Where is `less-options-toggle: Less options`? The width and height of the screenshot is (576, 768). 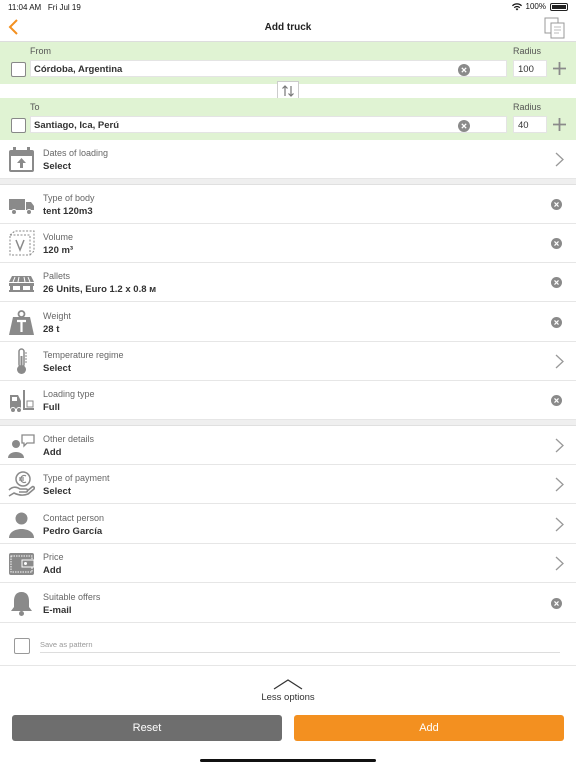
less-options-toggle: Less options is located at coordinates (288, 690).